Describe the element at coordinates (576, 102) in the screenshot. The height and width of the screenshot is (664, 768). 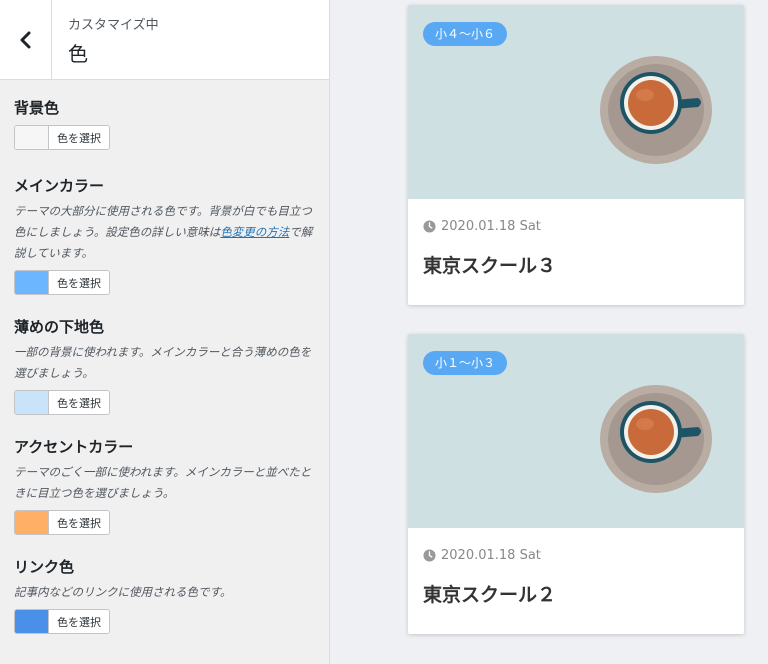
I see `post-thumbnail: 小４〜小６` at that location.